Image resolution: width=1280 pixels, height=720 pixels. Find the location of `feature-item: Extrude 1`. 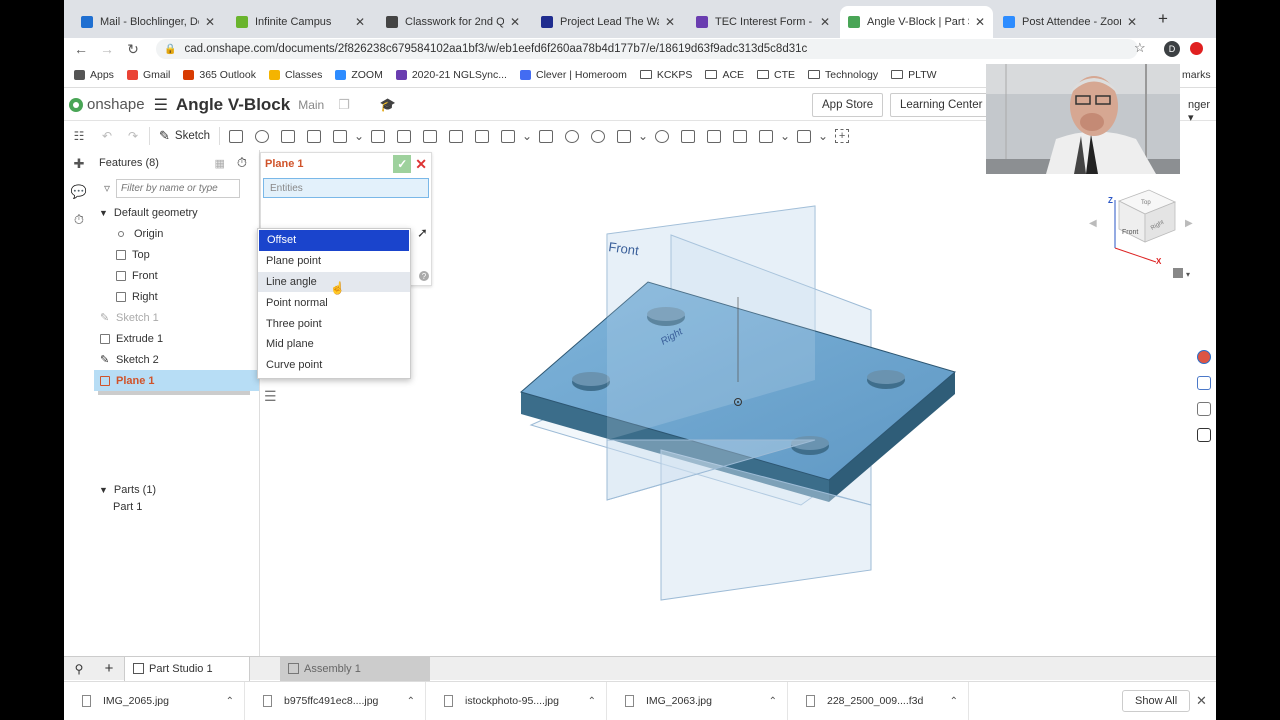

feature-item: Extrude 1 is located at coordinates (176, 338).